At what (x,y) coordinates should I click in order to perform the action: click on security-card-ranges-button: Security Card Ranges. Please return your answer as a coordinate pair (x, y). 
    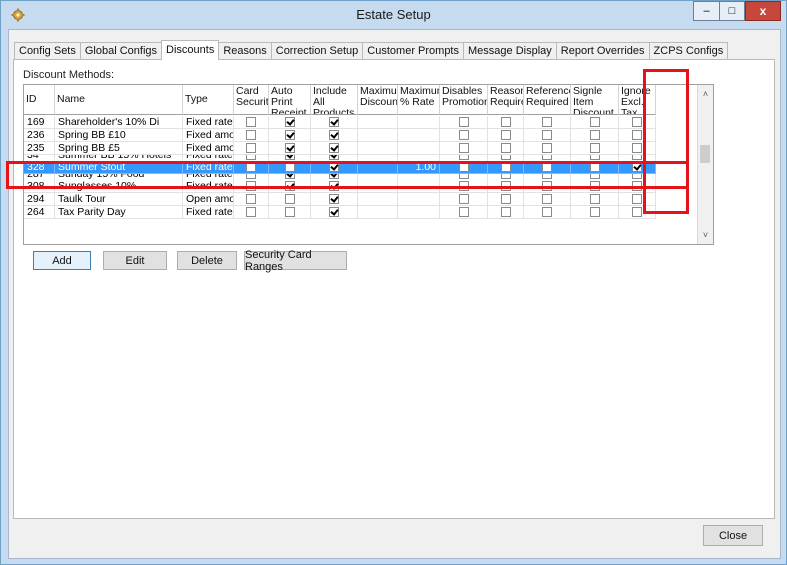
    Looking at the image, I should click on (295, 261).